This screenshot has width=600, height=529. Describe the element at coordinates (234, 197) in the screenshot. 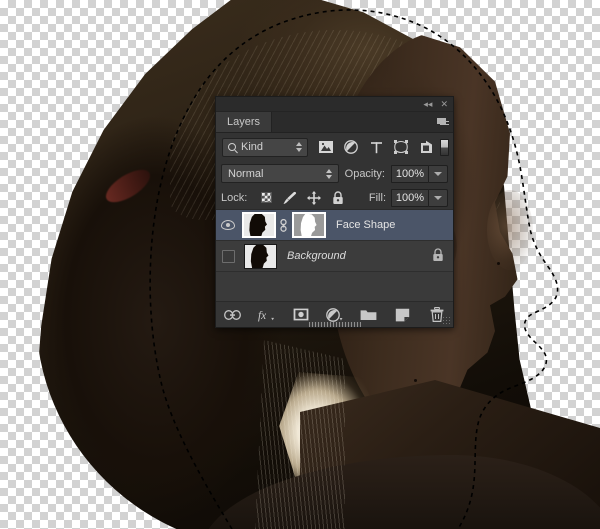

I see `lock-label: Lock:` at that location.